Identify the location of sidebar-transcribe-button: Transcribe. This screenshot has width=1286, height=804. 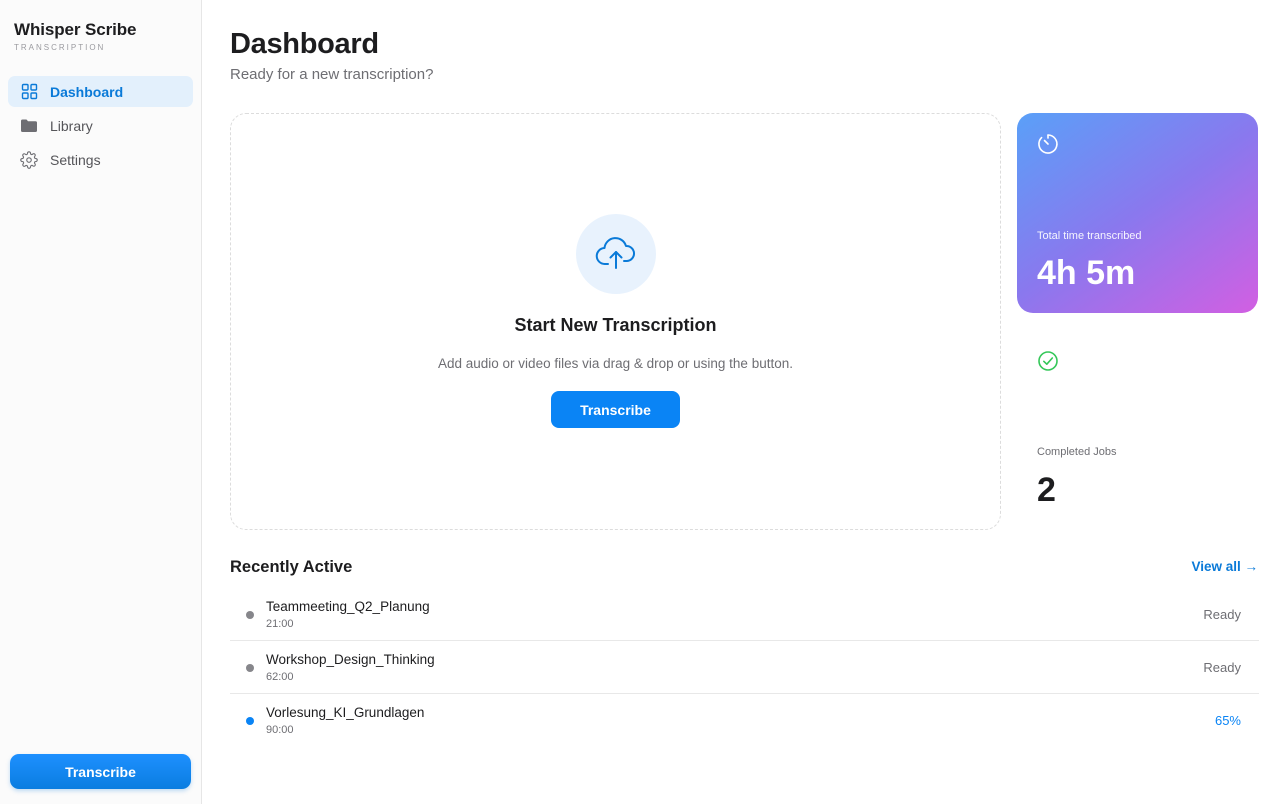
(100, 771).